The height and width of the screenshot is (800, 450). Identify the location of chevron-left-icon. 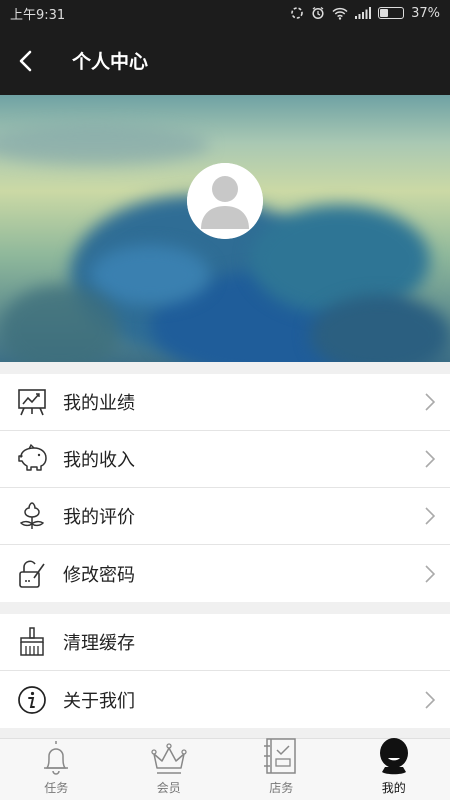
(25, 60).